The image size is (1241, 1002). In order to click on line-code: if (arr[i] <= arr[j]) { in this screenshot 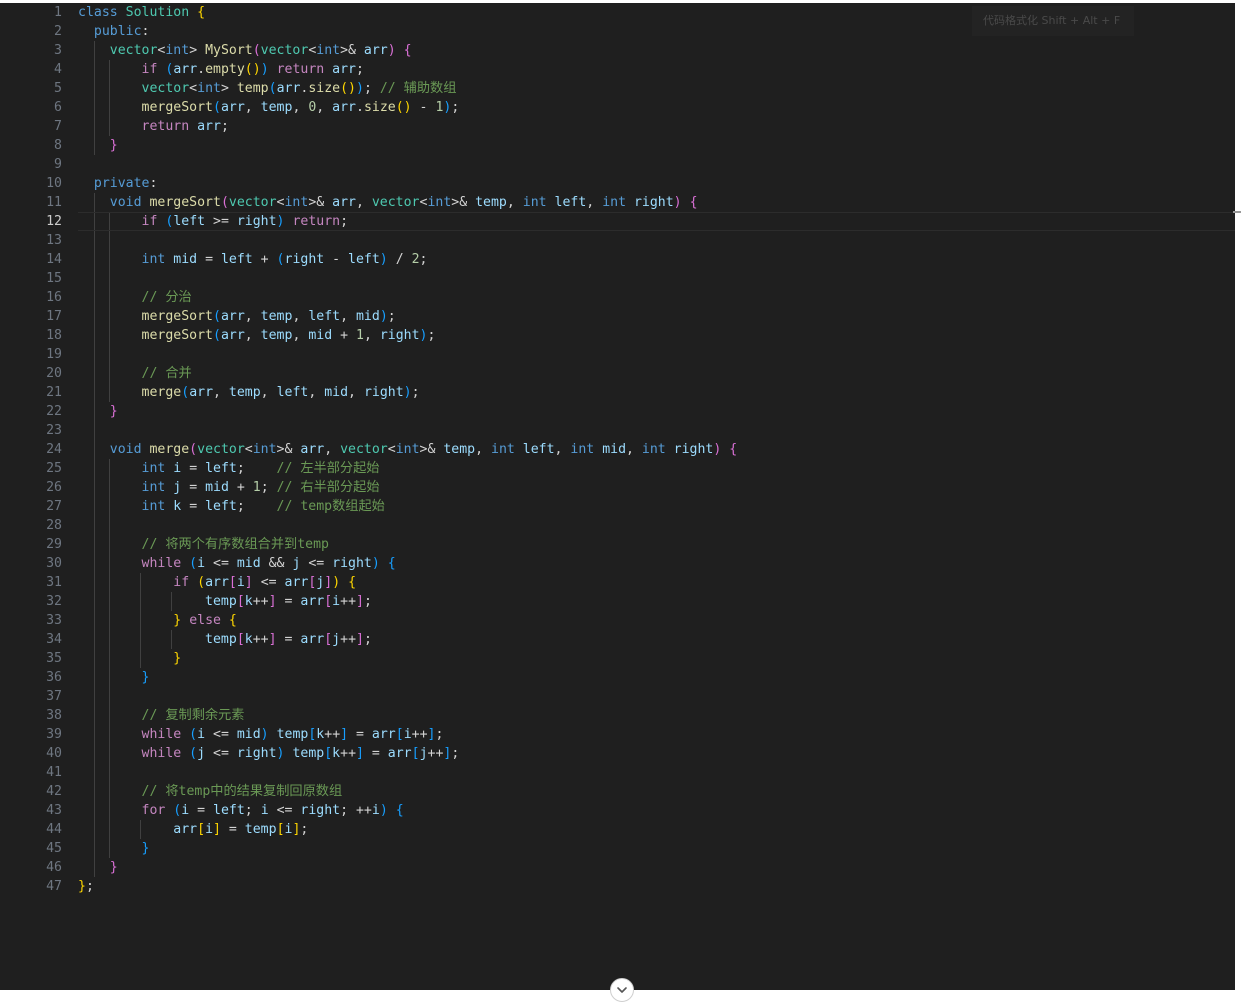, I will do `click(217, 582)`.